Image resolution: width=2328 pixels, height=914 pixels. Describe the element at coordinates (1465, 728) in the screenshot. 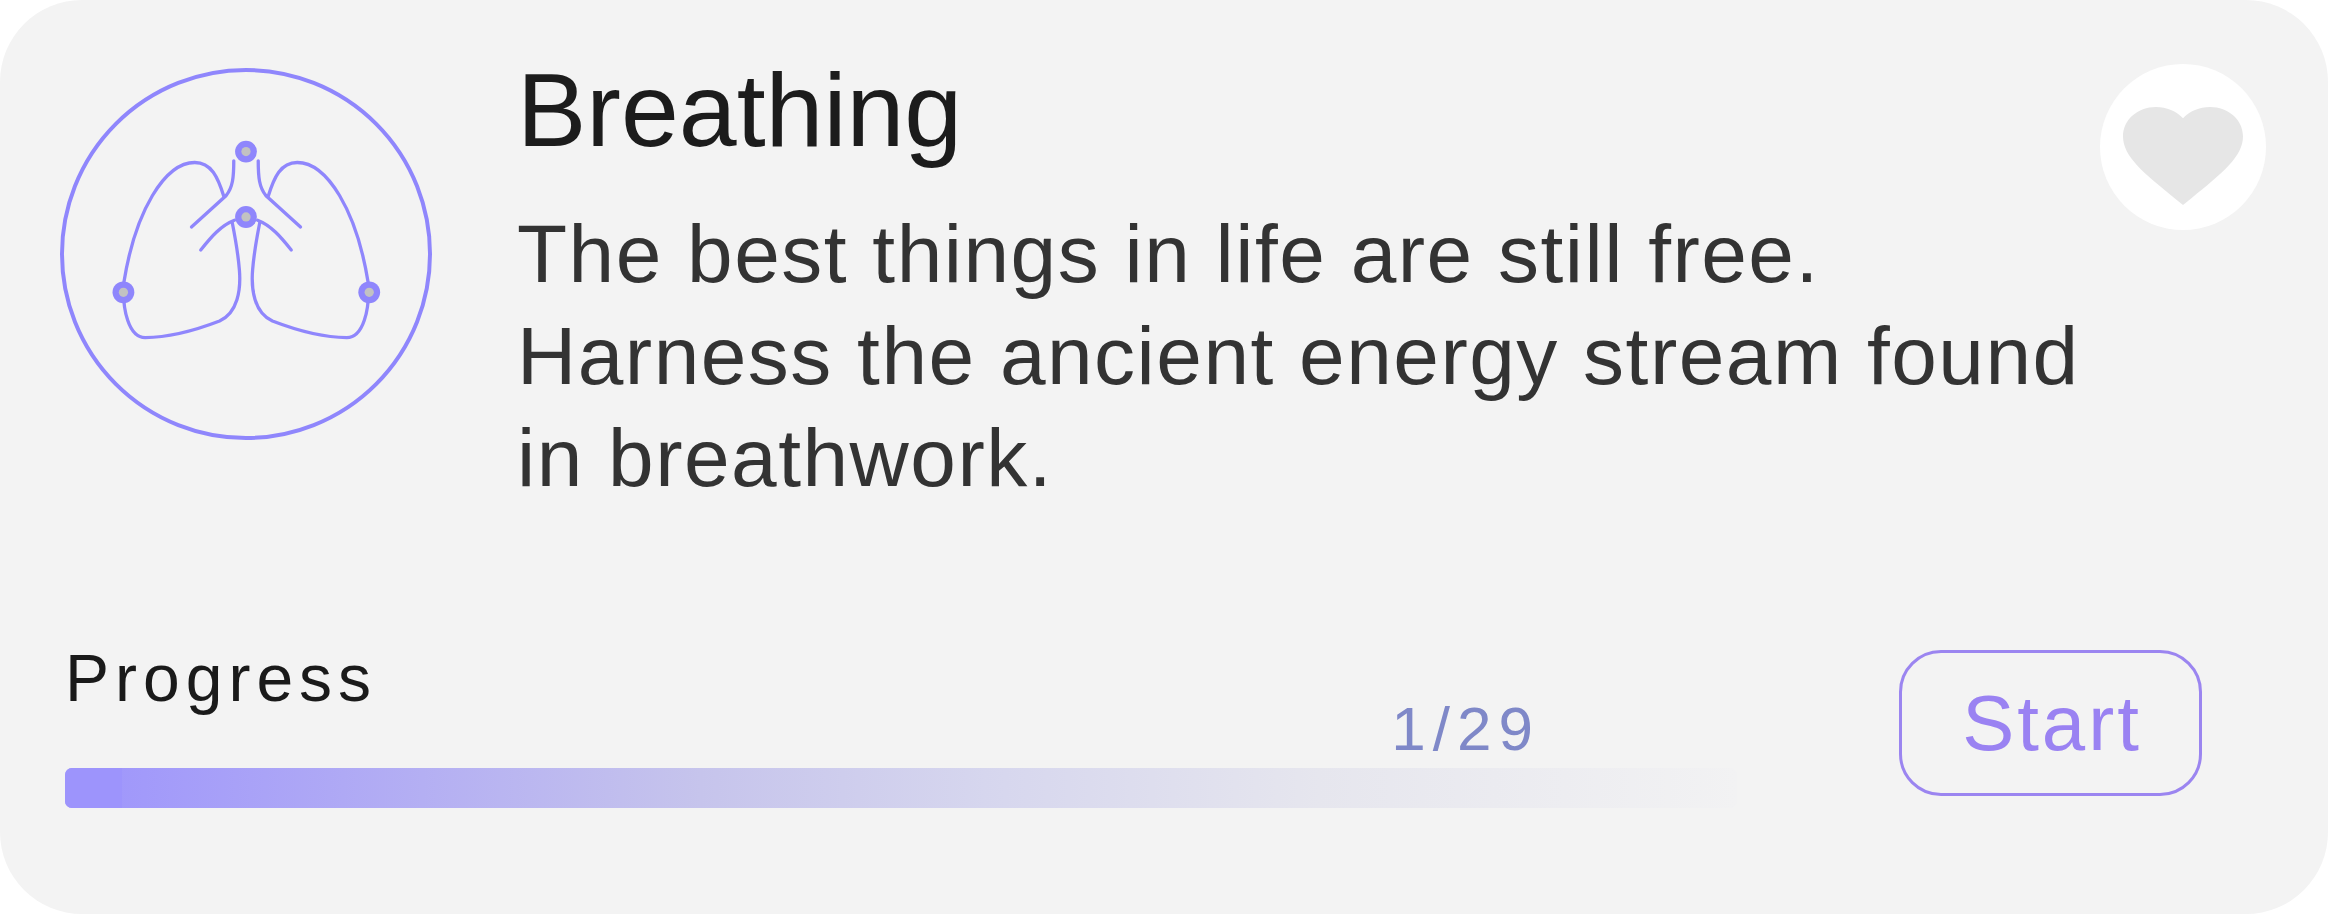

I see `progress-count: 1/29` at that location.